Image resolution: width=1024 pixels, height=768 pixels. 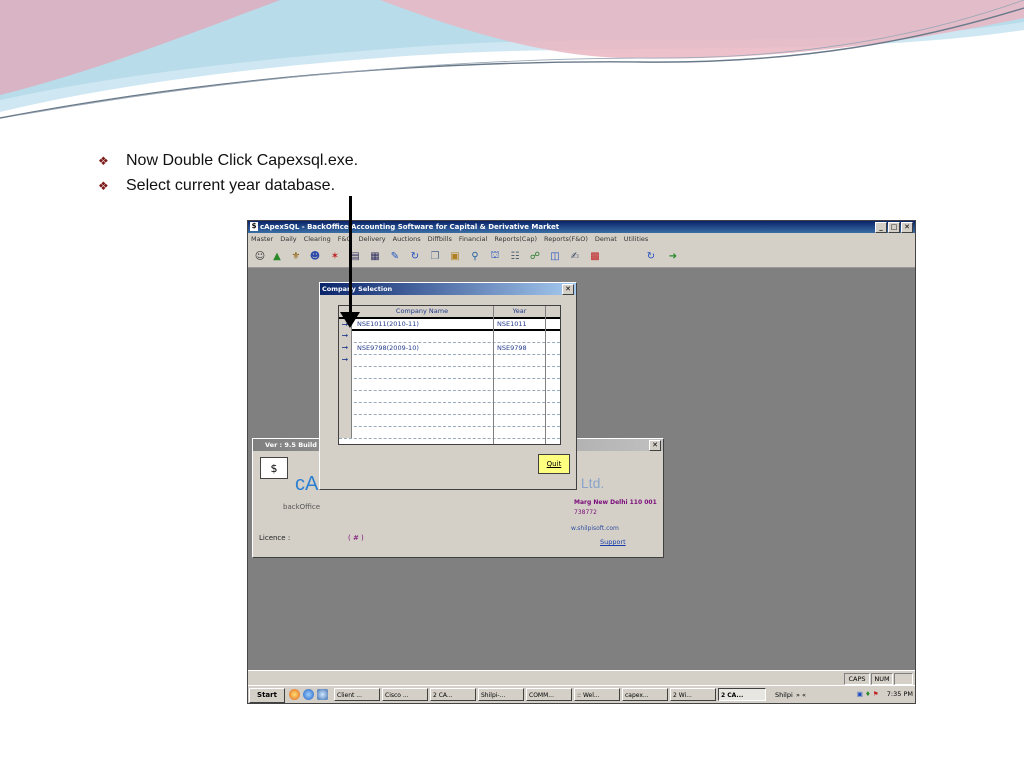 I want to click on maximize-button: □, so click(x=894, y=227).